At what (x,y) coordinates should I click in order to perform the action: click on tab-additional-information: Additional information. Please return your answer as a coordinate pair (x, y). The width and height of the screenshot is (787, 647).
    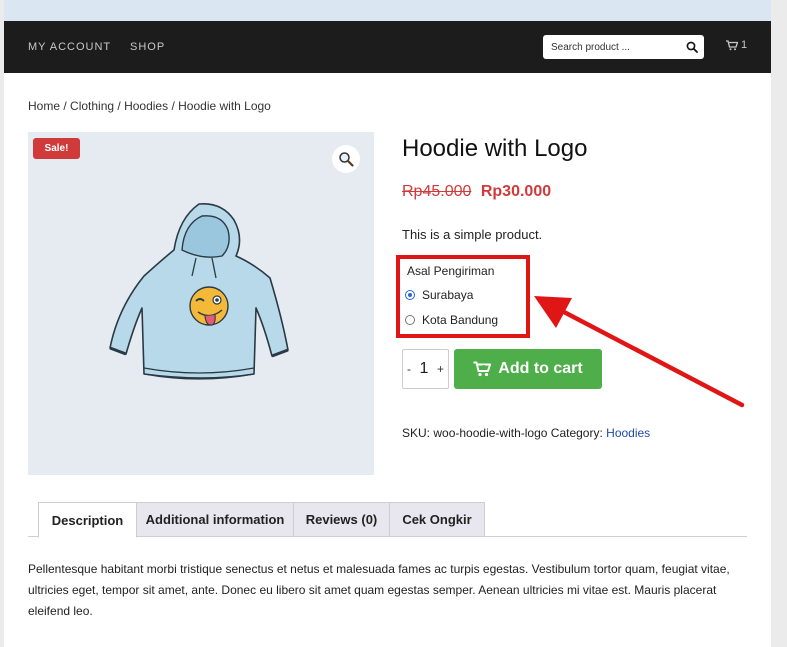
    Looking at the image, I should click on (215, 519).